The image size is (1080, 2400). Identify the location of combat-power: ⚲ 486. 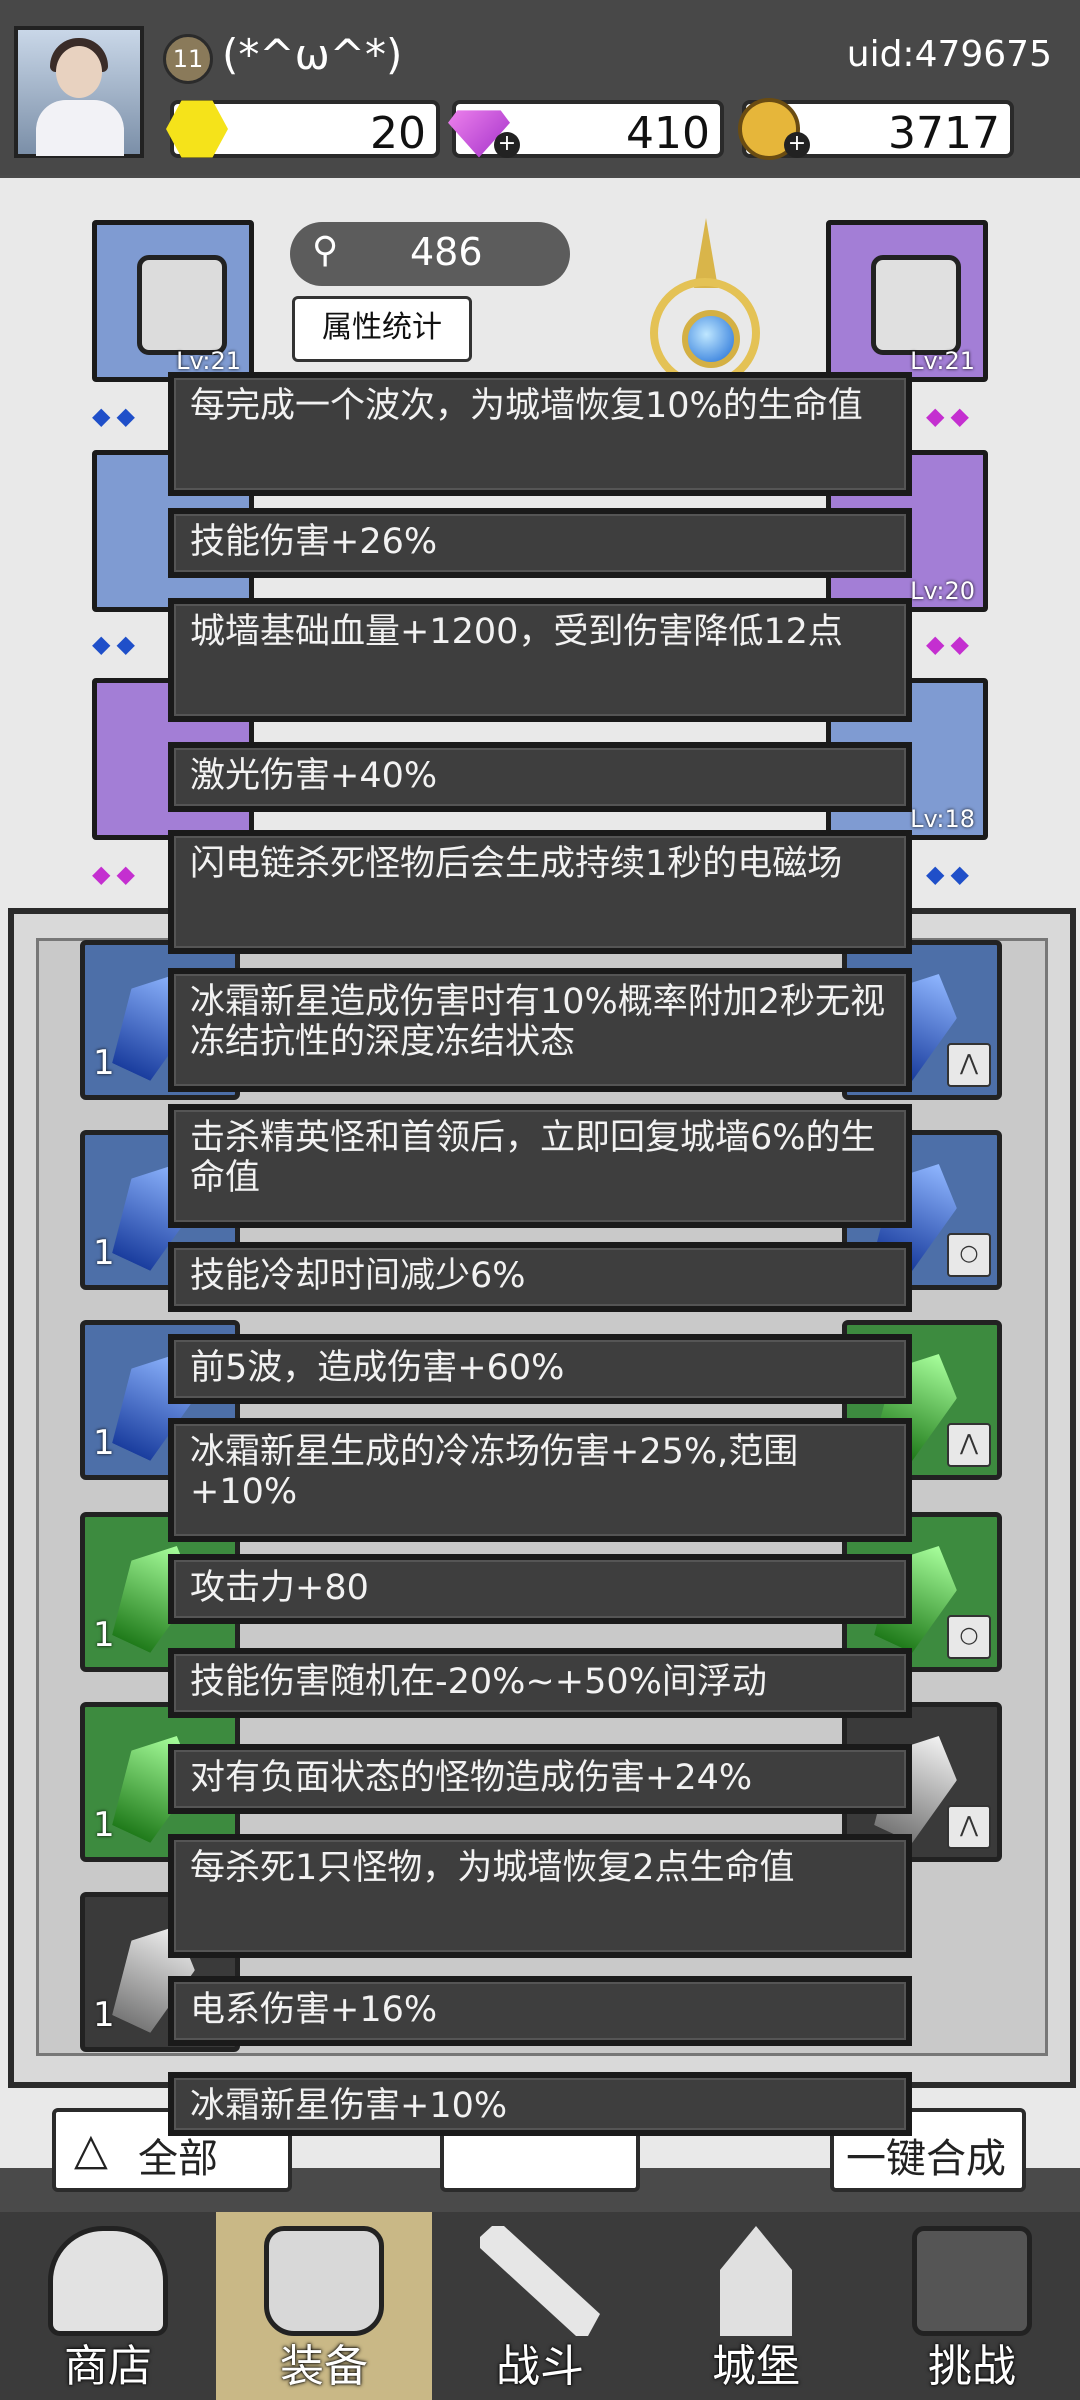
(430, 254).